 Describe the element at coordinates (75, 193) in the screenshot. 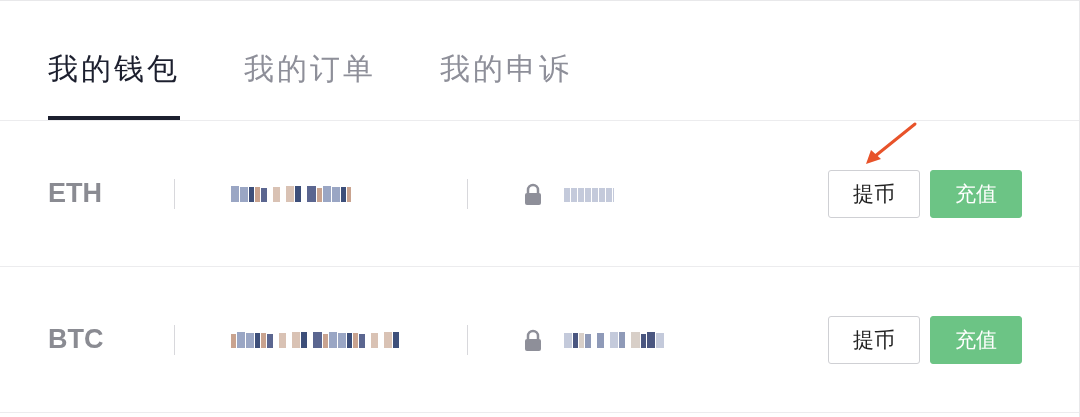

I see `currency-name: ETH` at that location.